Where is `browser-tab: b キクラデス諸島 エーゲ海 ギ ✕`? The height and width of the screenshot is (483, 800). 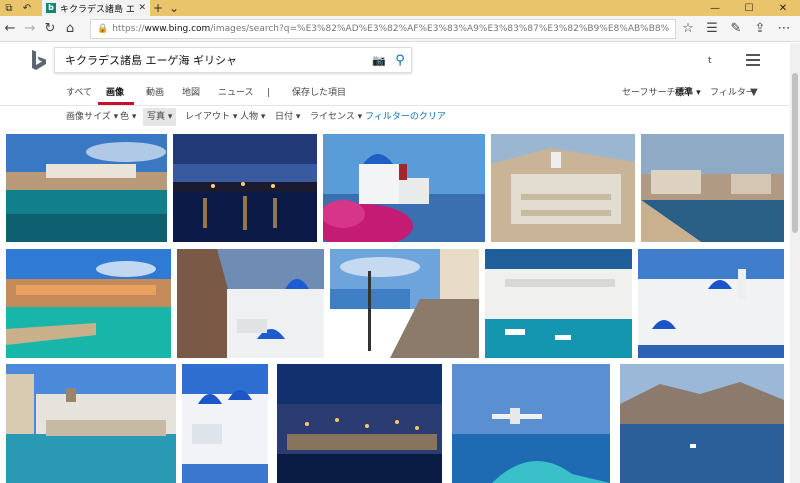
browser-tab: b キクラデス諸島 エーゲ海 ギ ✕ is located at coordinates (96, 8).